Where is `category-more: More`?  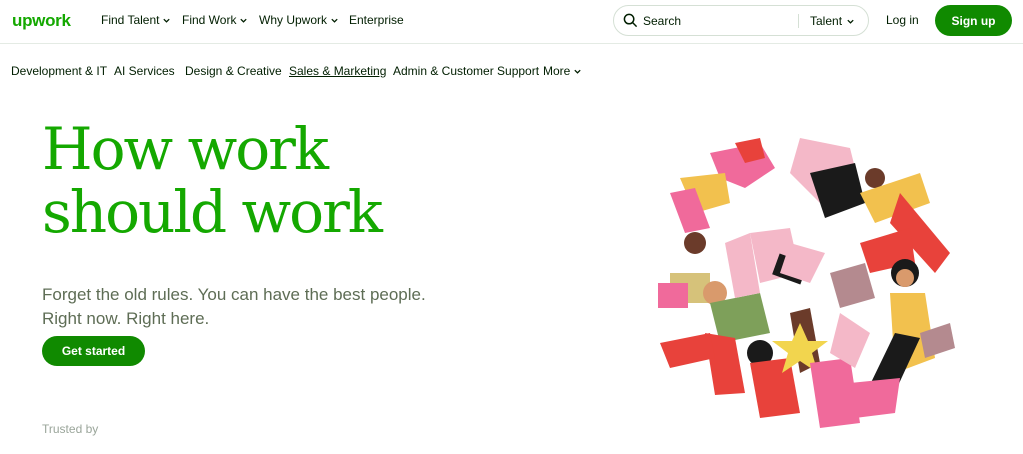
category-more: More is located at coordinates (562, 71).